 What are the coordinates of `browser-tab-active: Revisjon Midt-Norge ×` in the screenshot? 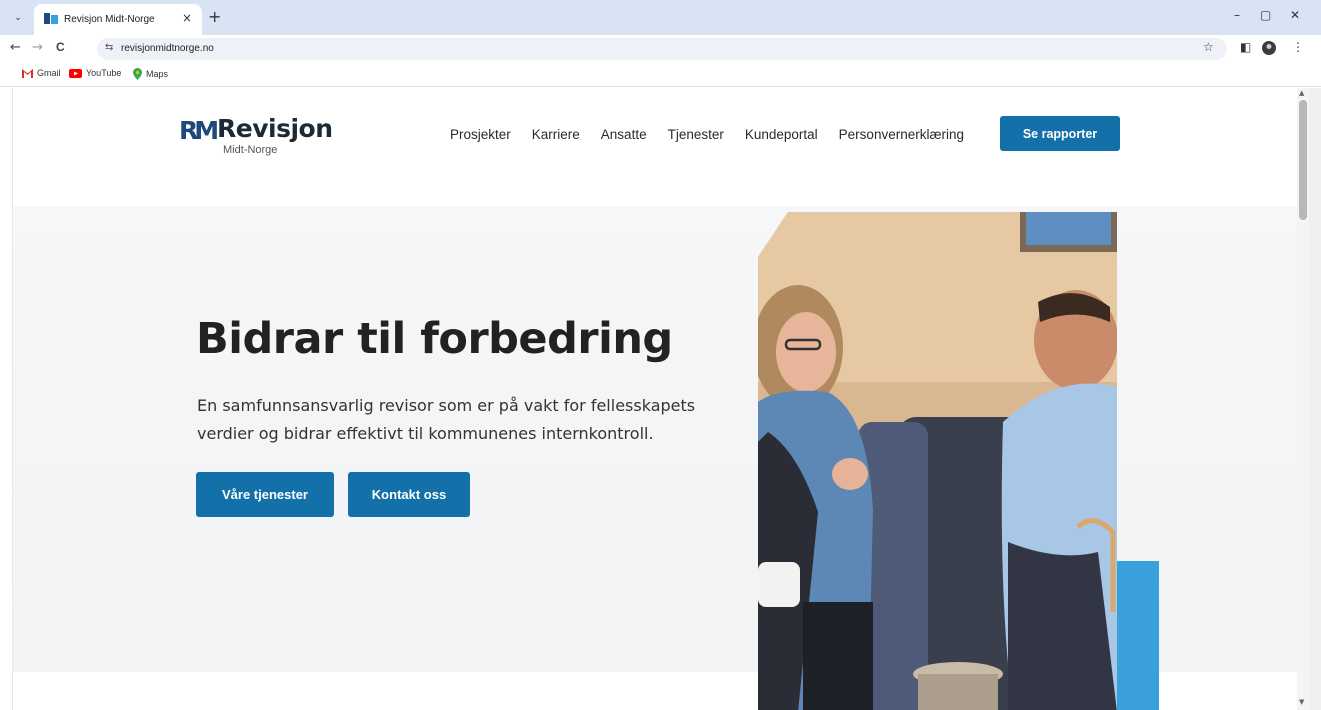 It's located at (118, 19).